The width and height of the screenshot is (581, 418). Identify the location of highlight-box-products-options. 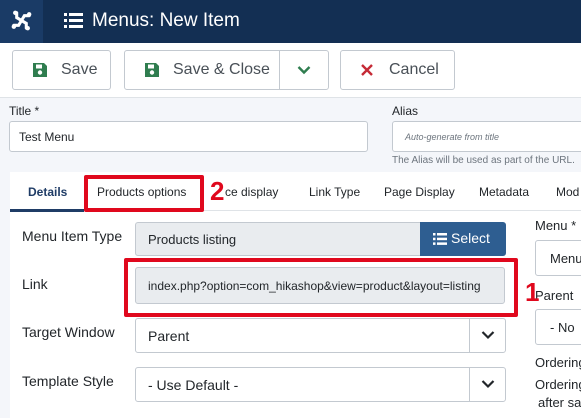
(144, 193).